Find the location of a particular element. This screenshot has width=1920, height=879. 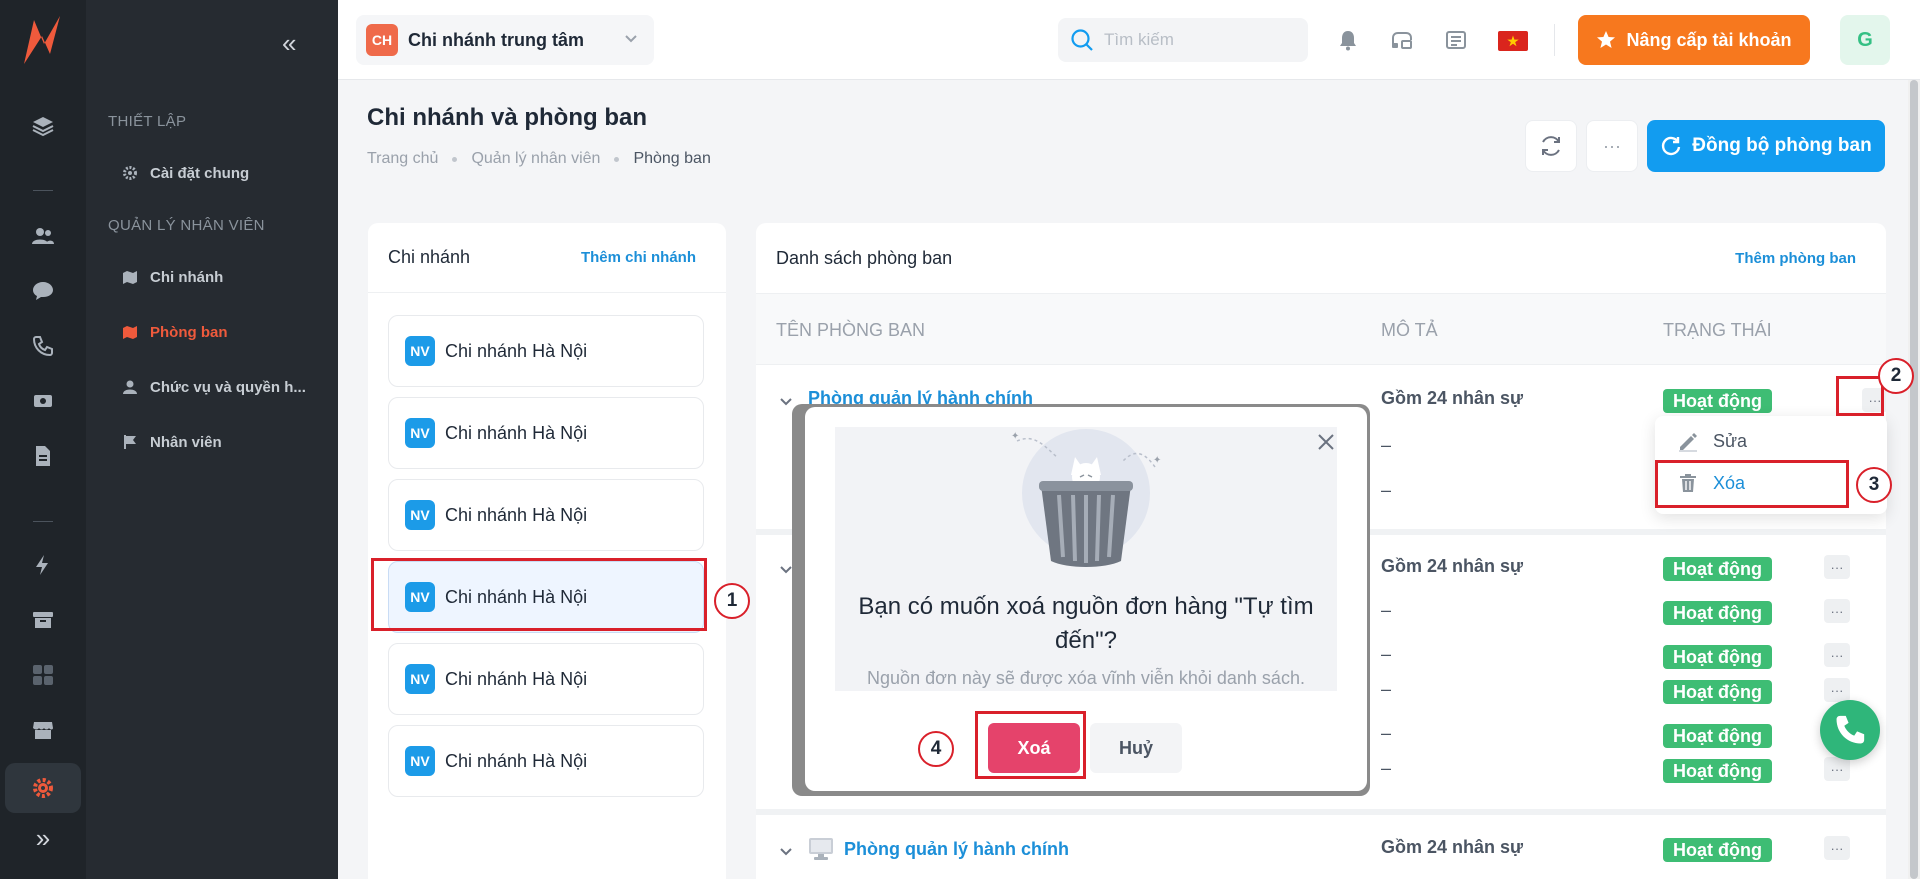

section-staff-label: QUẢN LÝ NHÂN VIÊN is located at coordinates (186, 225).